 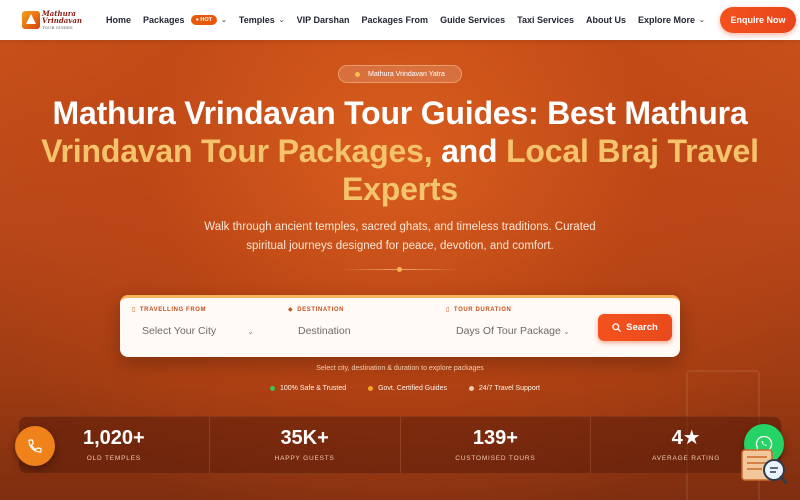 I want to click on badge-travel-support-label: 24/7 Travel Support, so click(x=509, y=388).